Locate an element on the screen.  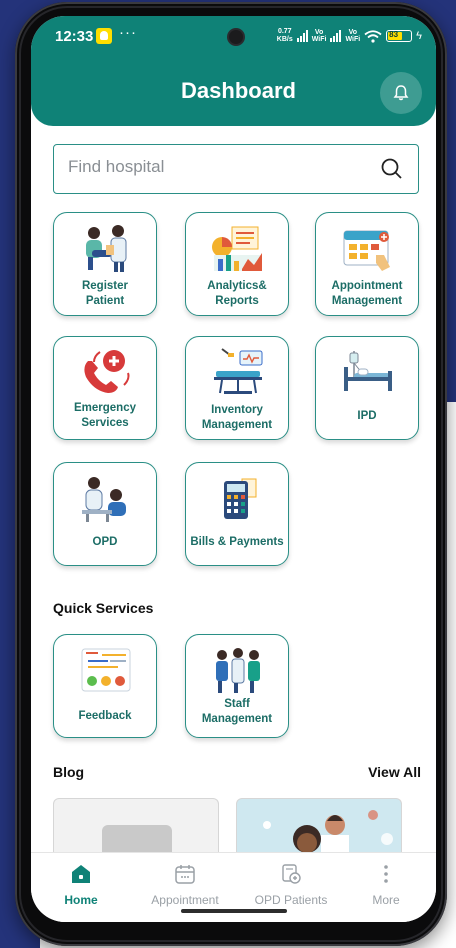
more-vertical-icon is located at coordinates (386, 874).